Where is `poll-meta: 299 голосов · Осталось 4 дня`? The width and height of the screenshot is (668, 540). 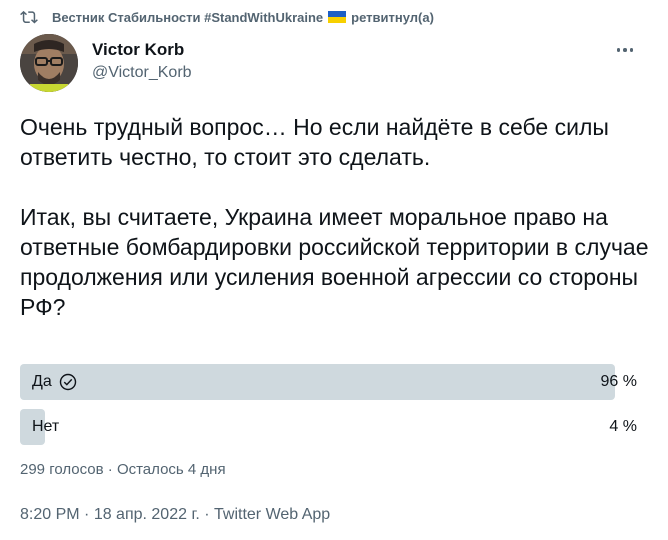 poll-meta: 299 голосов · Осталось 4 дня is located at coordinates (123, 469).